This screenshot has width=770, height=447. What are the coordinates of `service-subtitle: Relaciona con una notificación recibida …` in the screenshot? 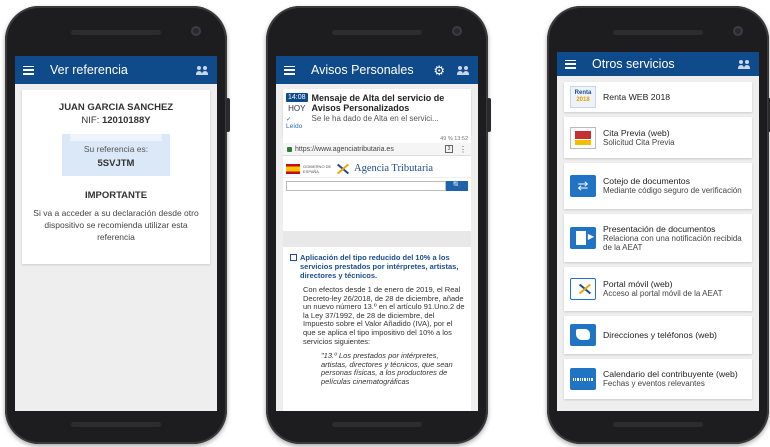 It's located at (672, 243).